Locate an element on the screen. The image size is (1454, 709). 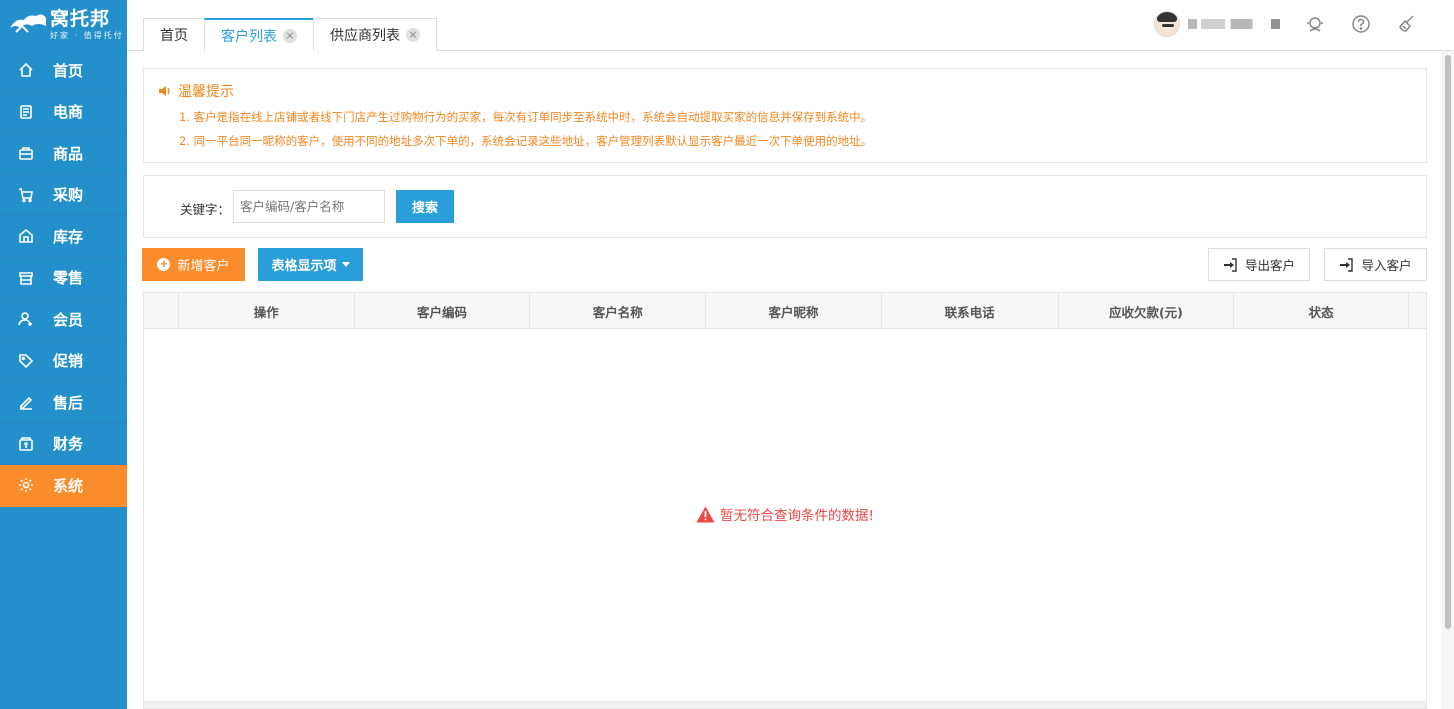
column-header-code: 客户编码 is located at coordinates (443, 311).